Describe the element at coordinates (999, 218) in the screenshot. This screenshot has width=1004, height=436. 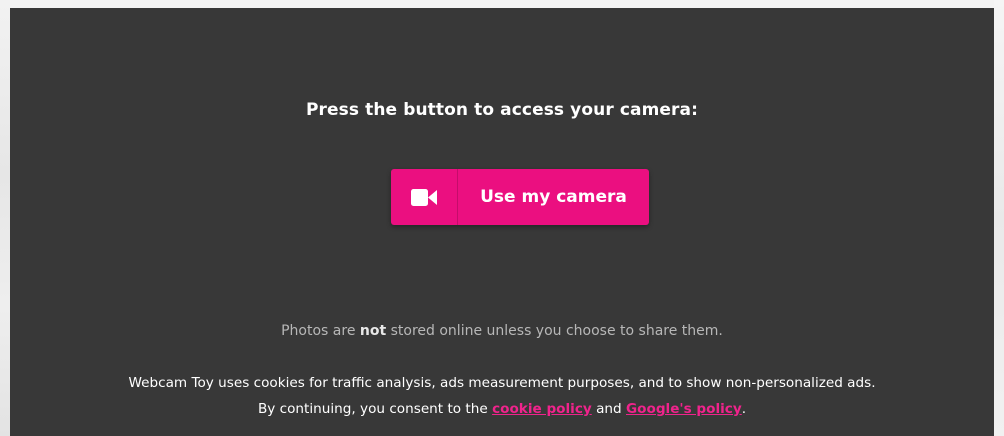
I see `page-background-right` at that location.